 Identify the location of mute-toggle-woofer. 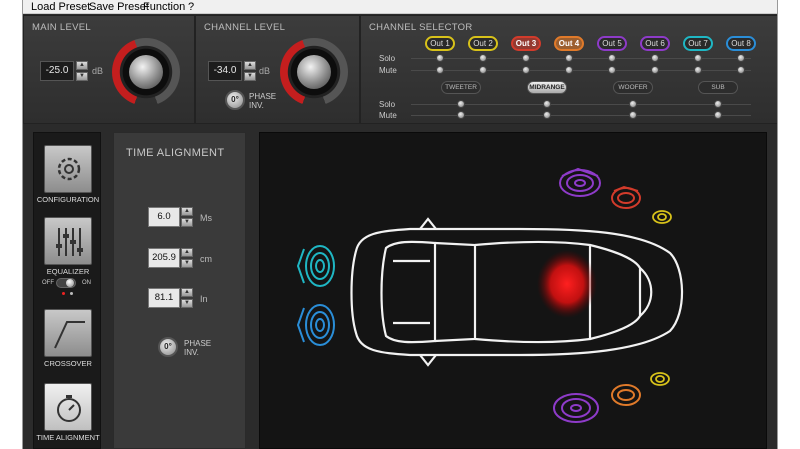
(633, 115).